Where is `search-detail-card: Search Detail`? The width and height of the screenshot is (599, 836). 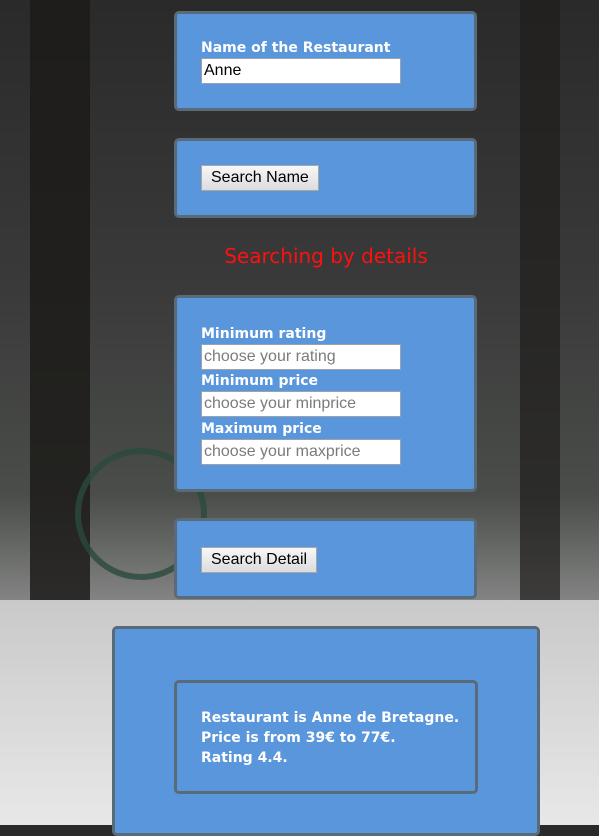
search-detail-card: Search Detail is located at coordinates (325, 558).